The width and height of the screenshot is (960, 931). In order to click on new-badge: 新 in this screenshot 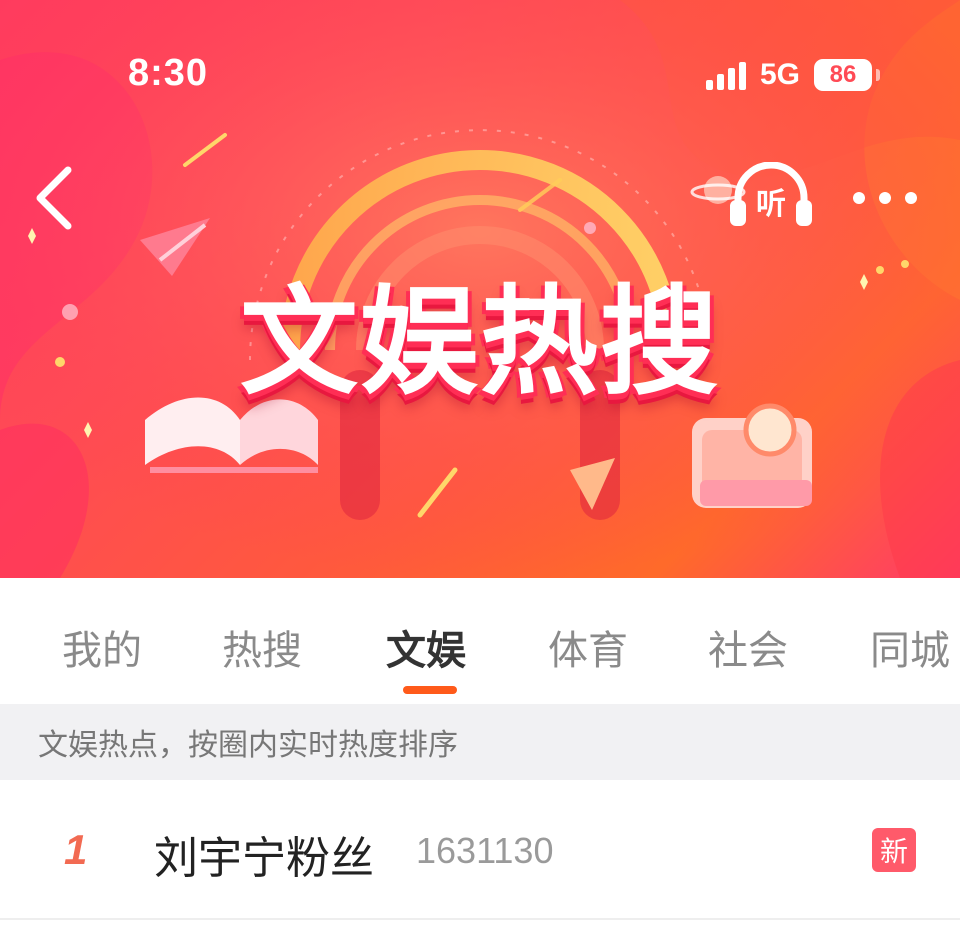, I will do `click(894, 850)`.